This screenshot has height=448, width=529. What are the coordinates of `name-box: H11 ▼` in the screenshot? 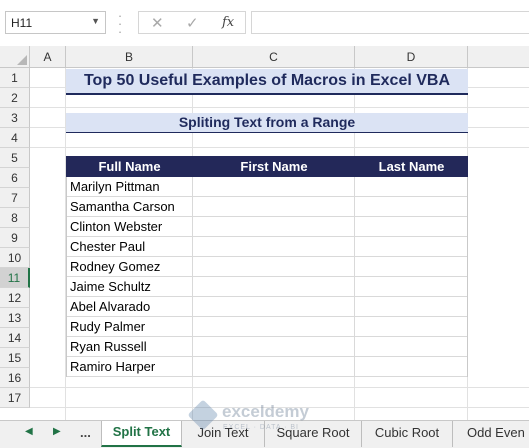 It's located at (55, 22).